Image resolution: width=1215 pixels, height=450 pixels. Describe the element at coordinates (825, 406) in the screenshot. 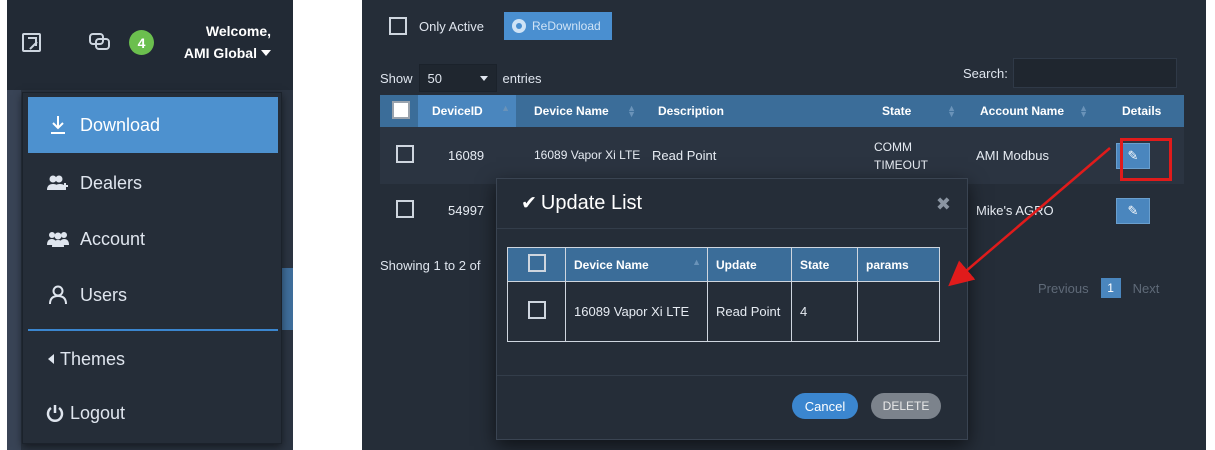

I see `cancel-button: Cancel` at that location.